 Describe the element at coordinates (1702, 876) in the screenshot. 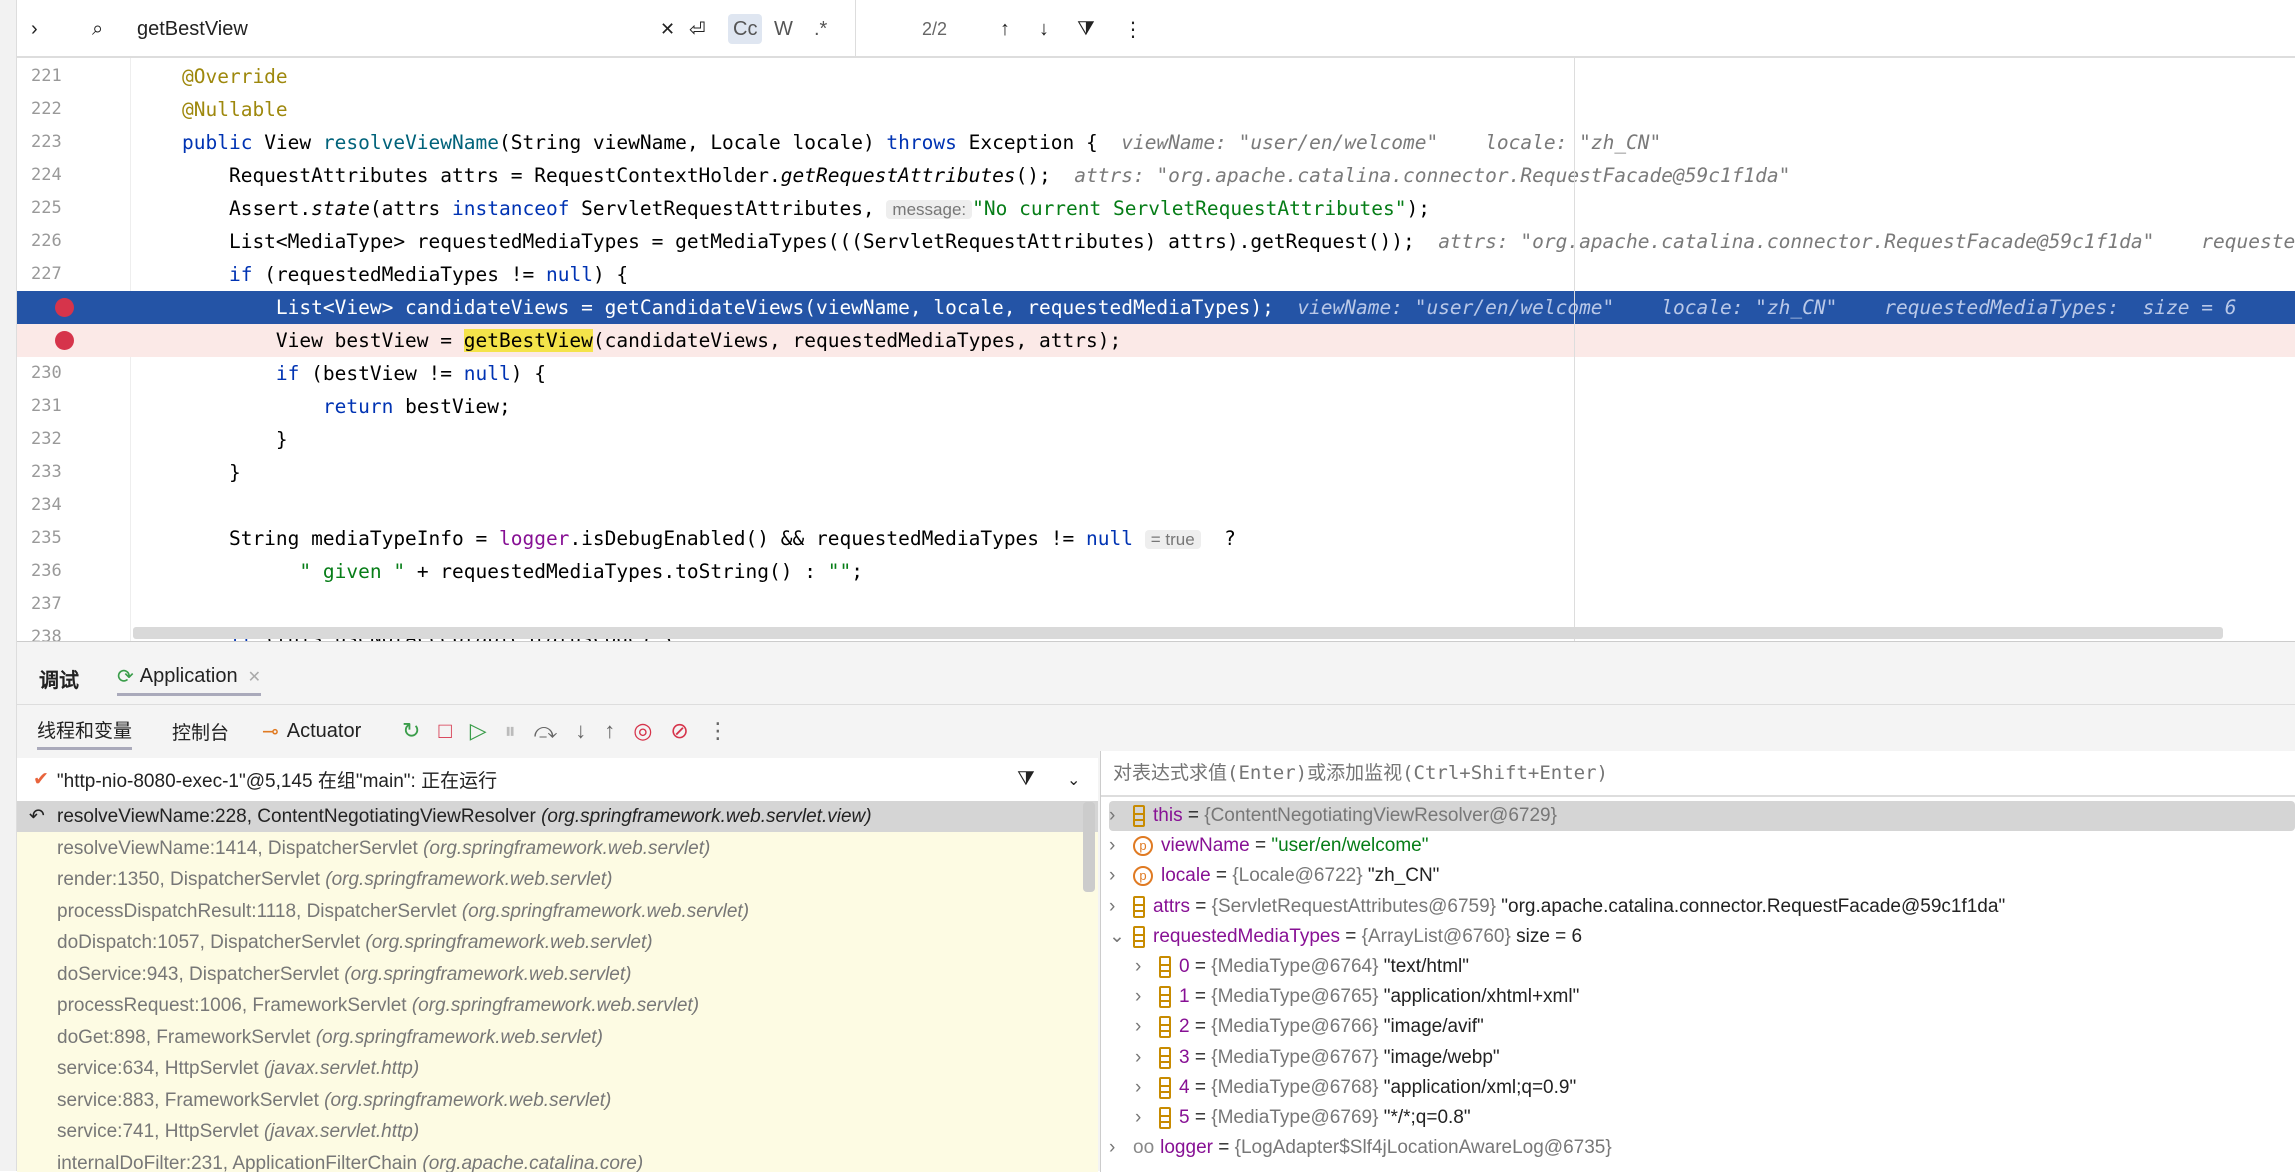

I see `variable-row: ›plocale = {Locale@6722} "zh_CN"` at that location.